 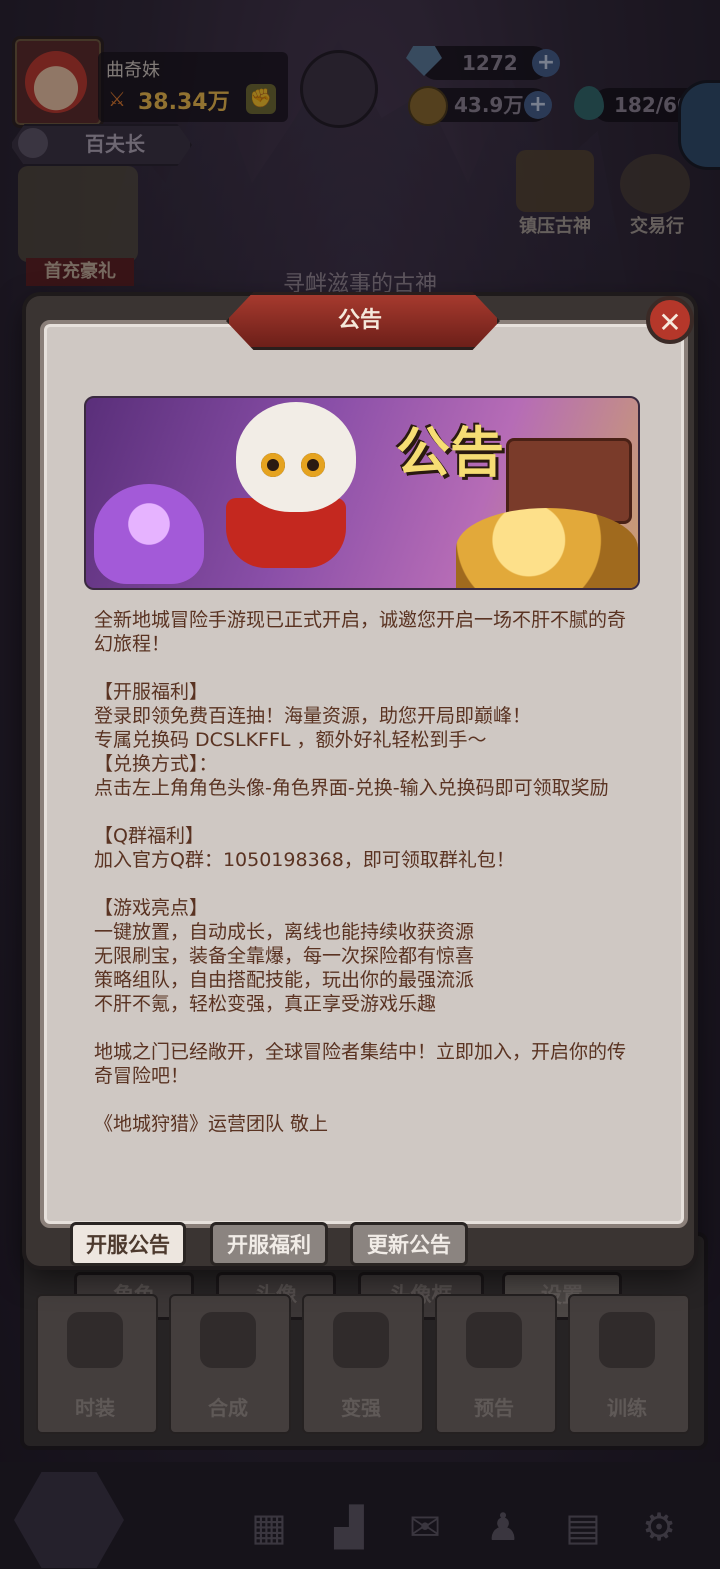 I want to click on text-line: 无限刷宝，装备全靠爆，每一次探险都有惊喜, so click(x=284, y=956).